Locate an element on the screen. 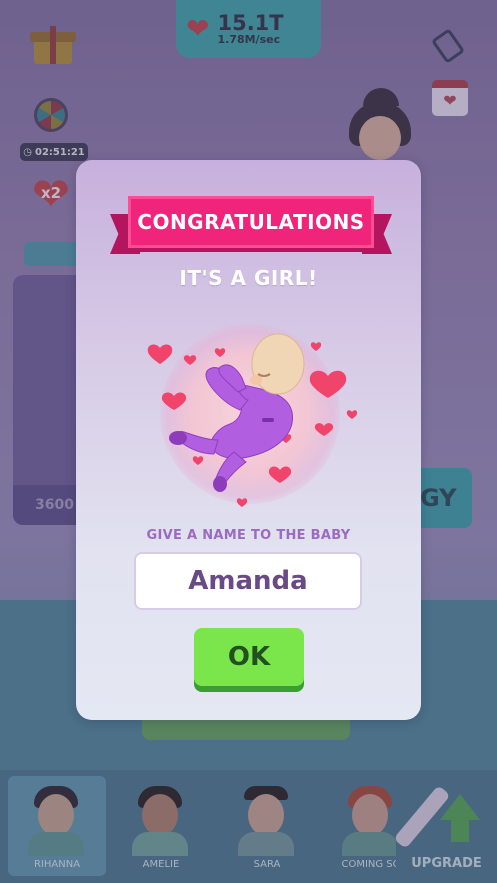 The width and height of the screenshot is (497, 883). baby-illustration is located at coordinates (248, 418).